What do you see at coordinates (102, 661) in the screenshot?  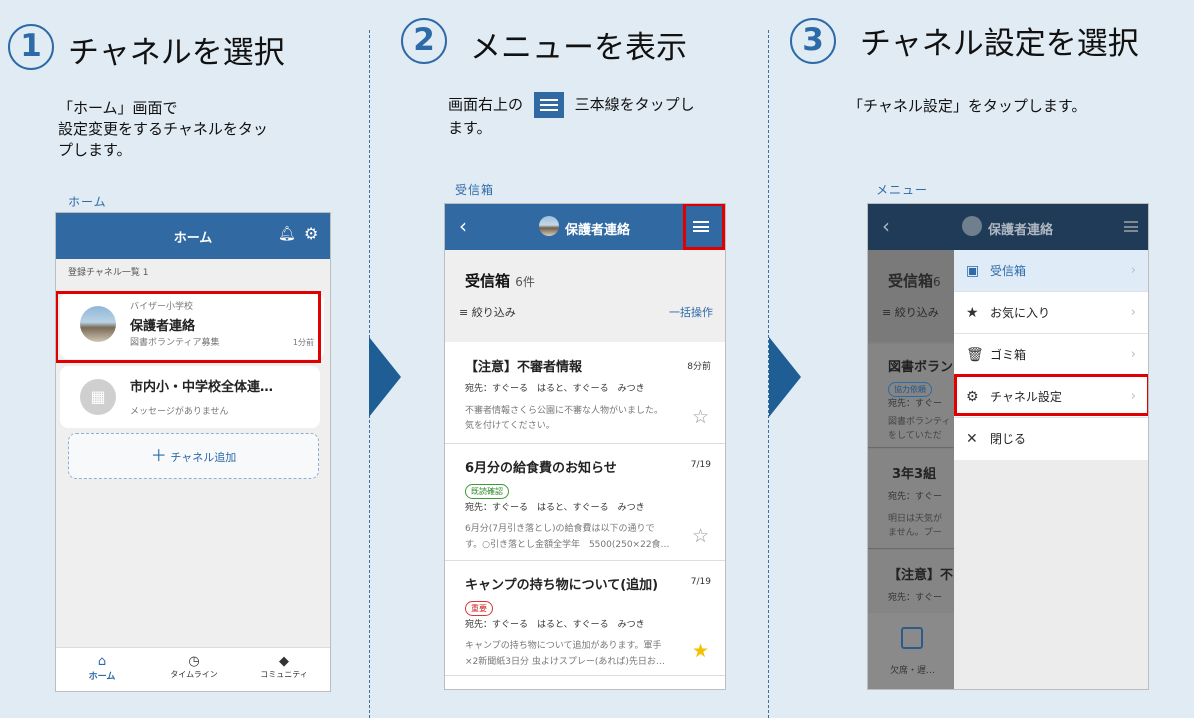 I see `home-icon: ⌂` at bounding box center [102, 661].